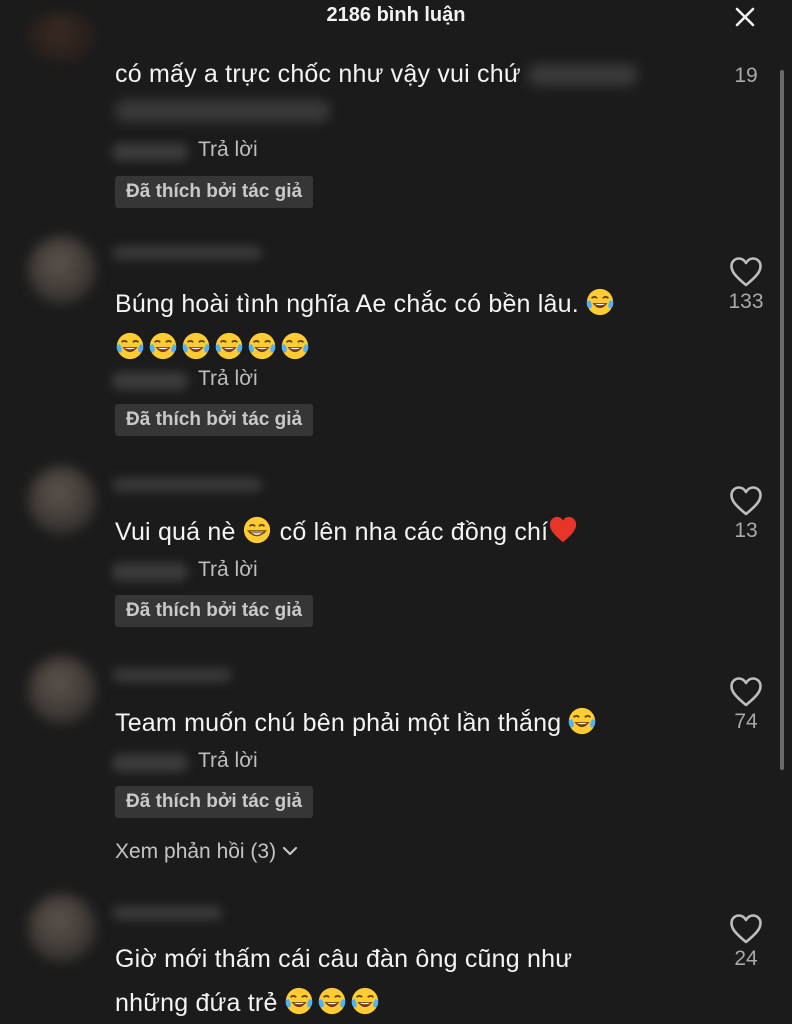 The width and height of the screenshot is (792, 1024). I want to click on like-count: 74, so click(746, 721).